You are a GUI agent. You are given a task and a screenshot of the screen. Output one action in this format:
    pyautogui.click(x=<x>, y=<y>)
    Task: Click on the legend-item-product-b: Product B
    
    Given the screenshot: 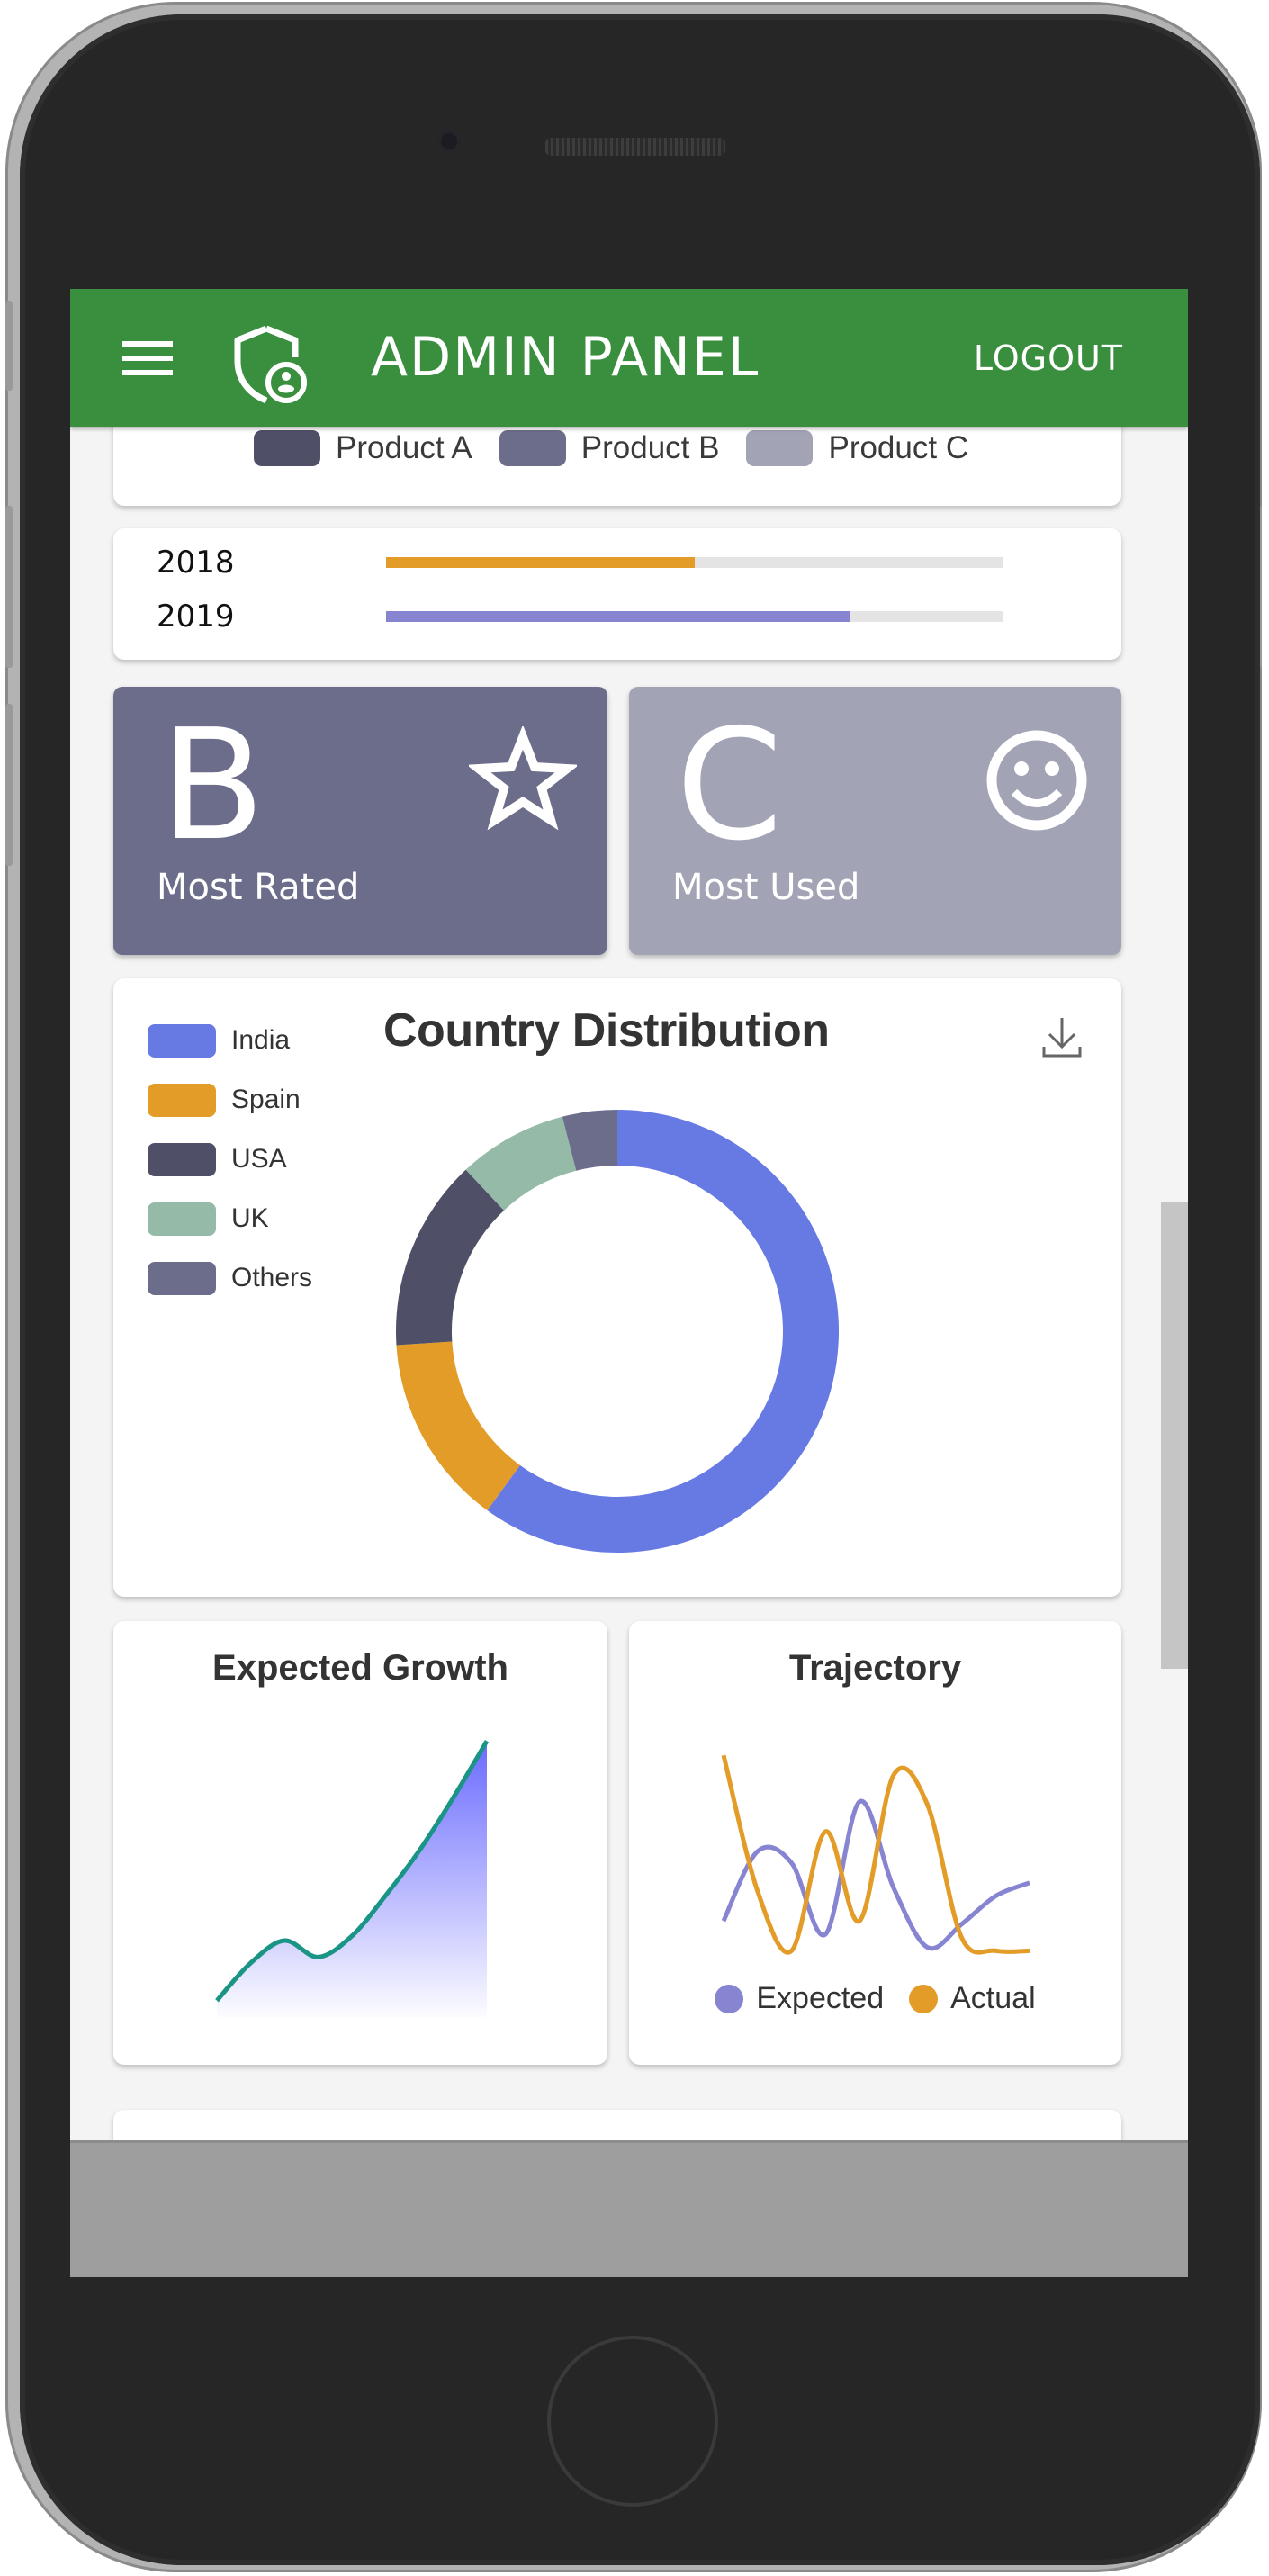 What is the action you would take?
    pyautogui.click(x=610, y=448)
    